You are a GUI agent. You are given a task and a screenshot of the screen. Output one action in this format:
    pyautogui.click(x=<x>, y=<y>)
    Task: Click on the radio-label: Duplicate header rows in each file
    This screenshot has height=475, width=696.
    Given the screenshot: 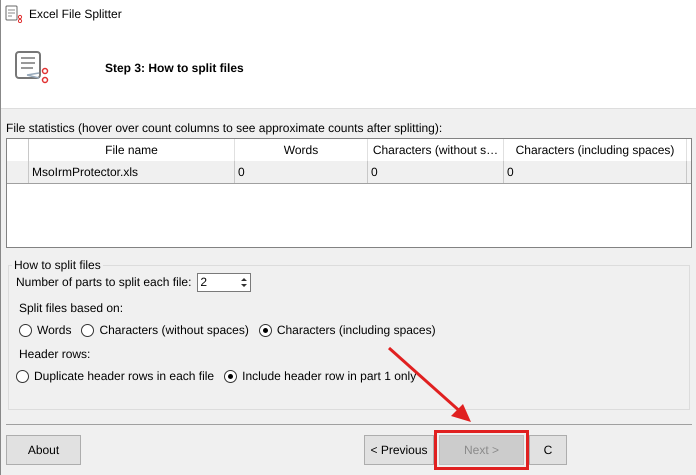 What is the action you would take?
    pyautogui.click(x=124, y=376)
    